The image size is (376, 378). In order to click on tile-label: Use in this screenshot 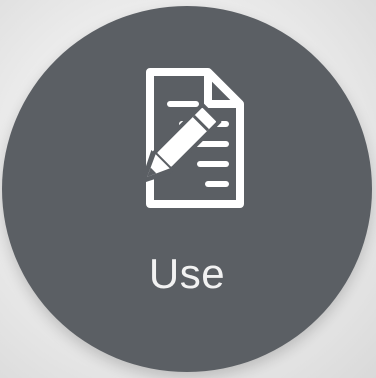, I will do `click(187, 273)`.